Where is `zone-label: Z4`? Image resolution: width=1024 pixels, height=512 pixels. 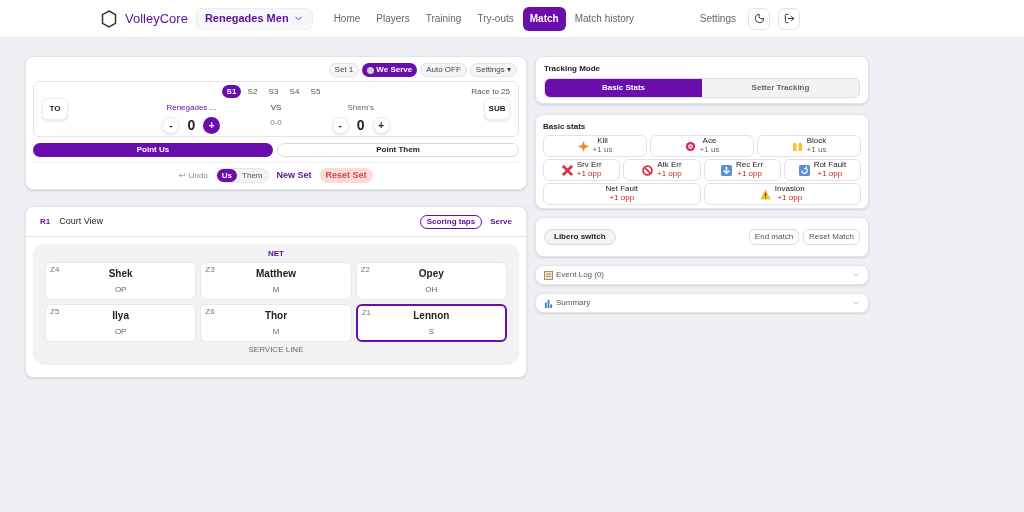 zone-label: Z4 is located at coordinates (55, 270).